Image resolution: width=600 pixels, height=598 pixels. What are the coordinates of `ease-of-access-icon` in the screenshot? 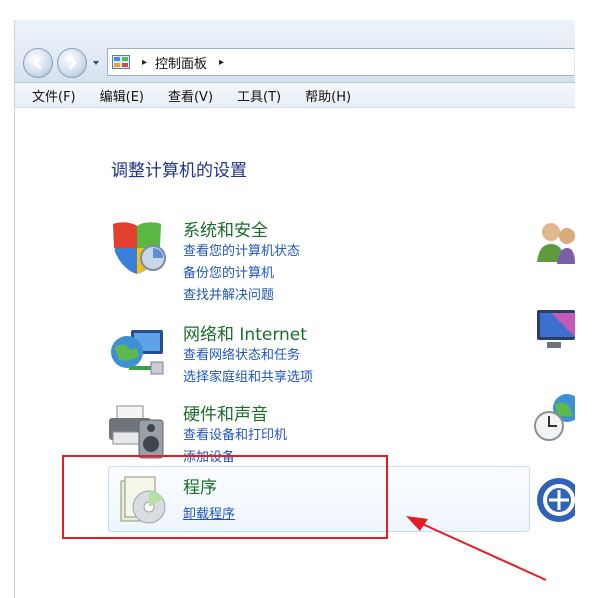 It's located at (554, 500).